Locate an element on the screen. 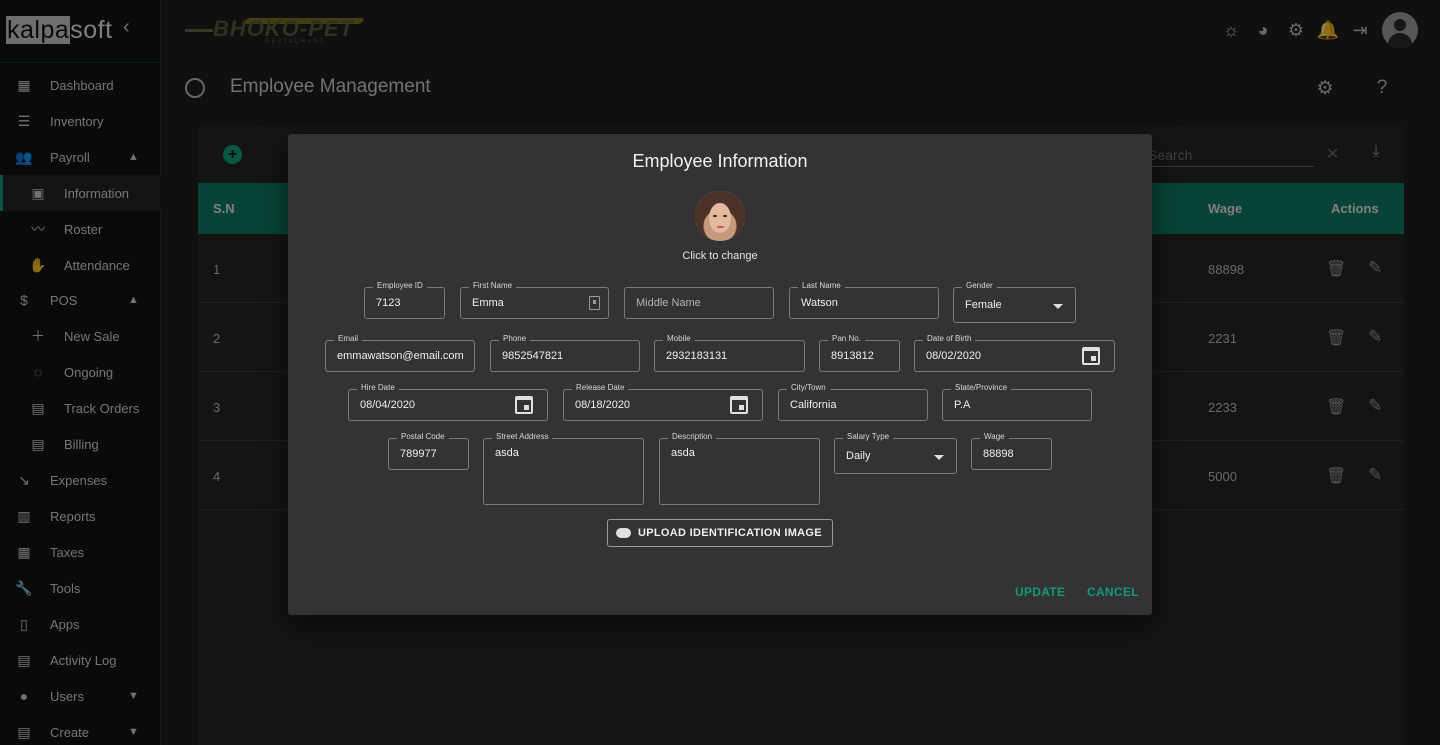 Image resolution: width=1440 pixels, height=745 pixels. mobile-field: Mobile is located at coordinates (729, 353).